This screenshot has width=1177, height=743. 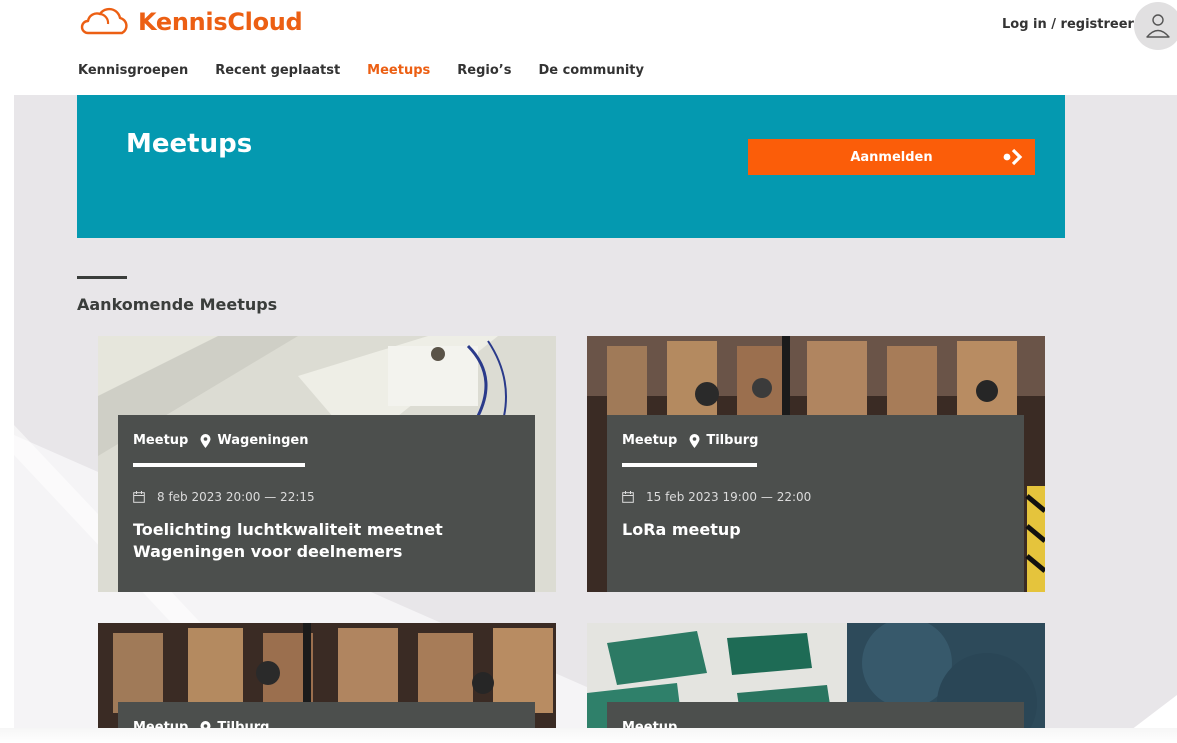 What do you see at coordinates (1013, 157) in the screenshot?
I see `arrow-right-icon` at bounding box center [1013, 157].